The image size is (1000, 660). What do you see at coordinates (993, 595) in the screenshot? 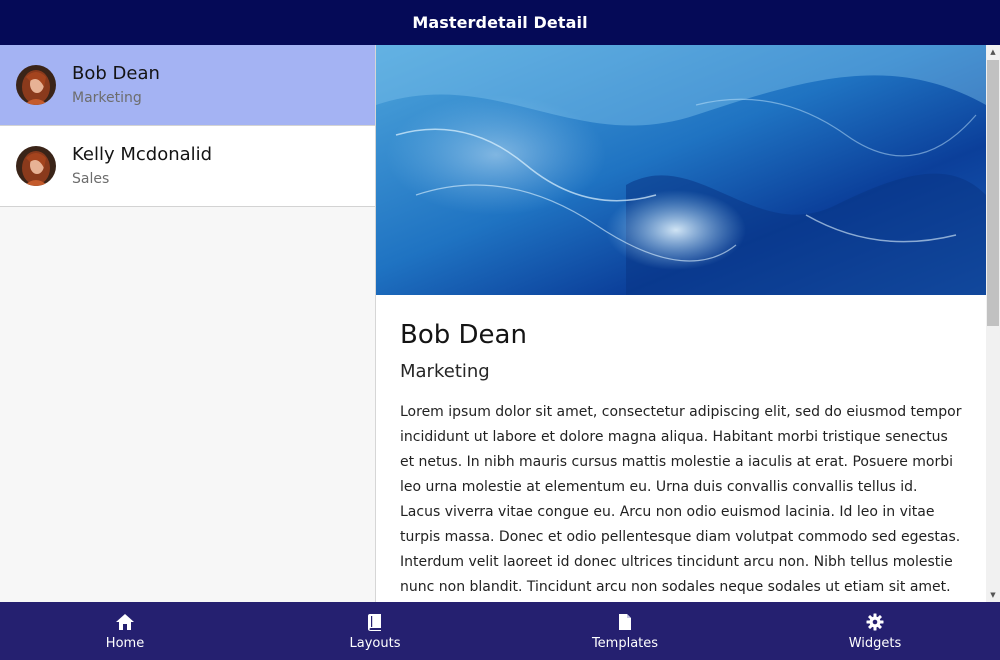
I see `scroll-down-arrow-icon: ▼` at bounding box center [993, 595].